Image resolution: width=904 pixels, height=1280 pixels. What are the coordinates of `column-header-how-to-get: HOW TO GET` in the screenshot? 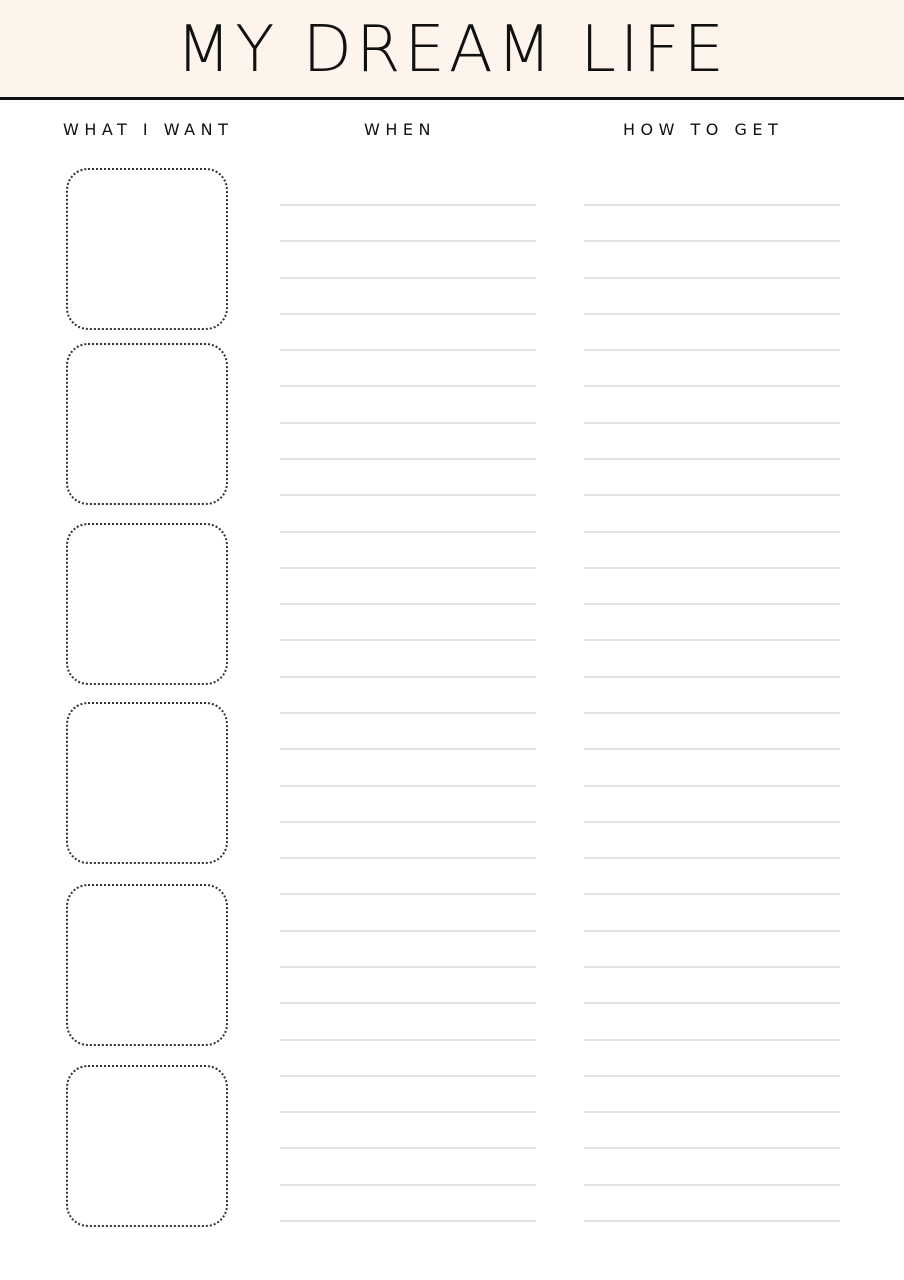 It's located at (703, 129).